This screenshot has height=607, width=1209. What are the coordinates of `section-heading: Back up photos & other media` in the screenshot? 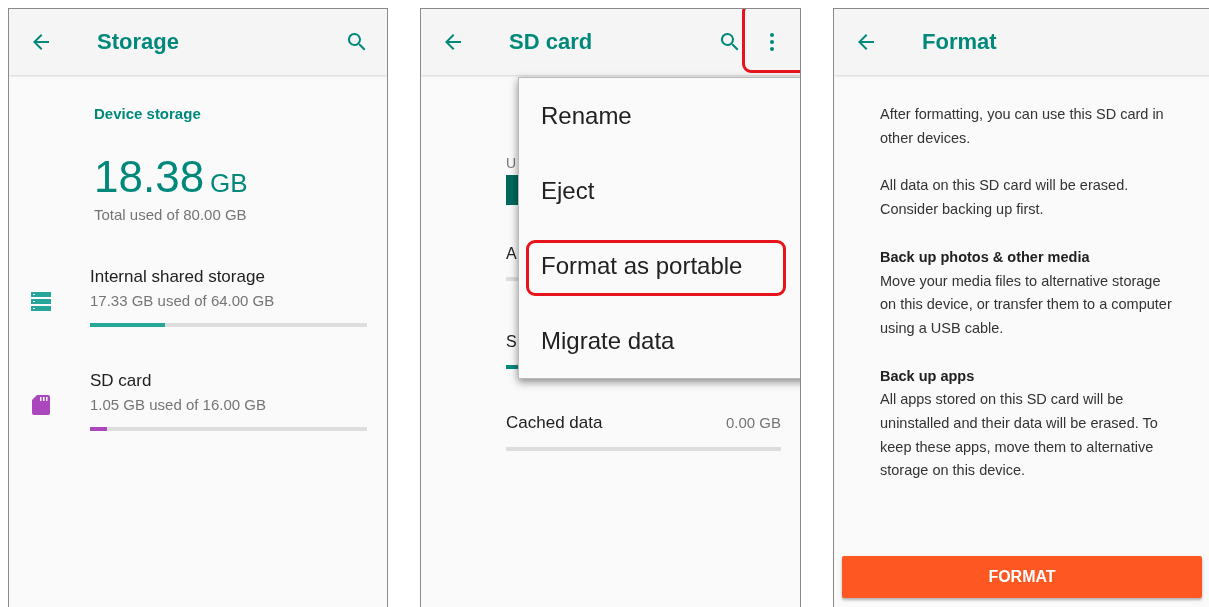 It's located at (985, 257).